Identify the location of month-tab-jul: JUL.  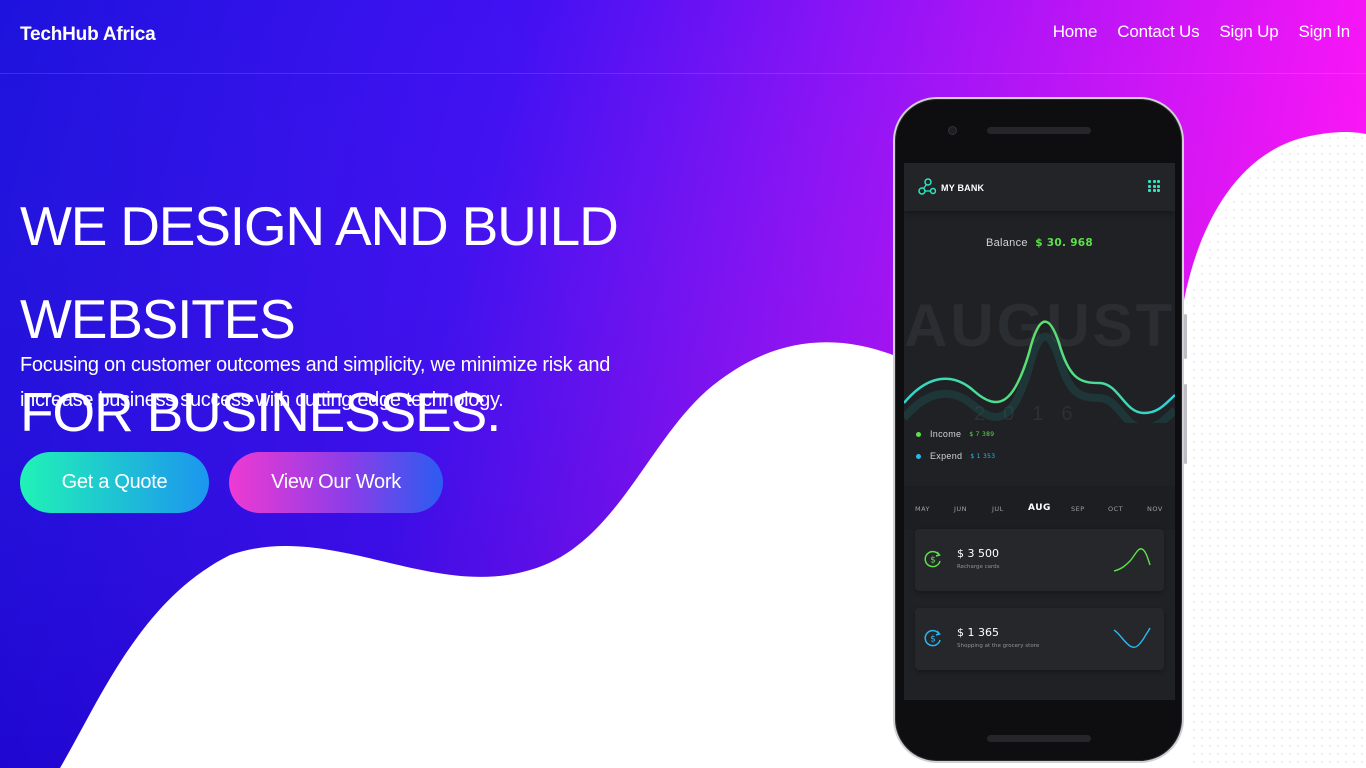
(998, 509).